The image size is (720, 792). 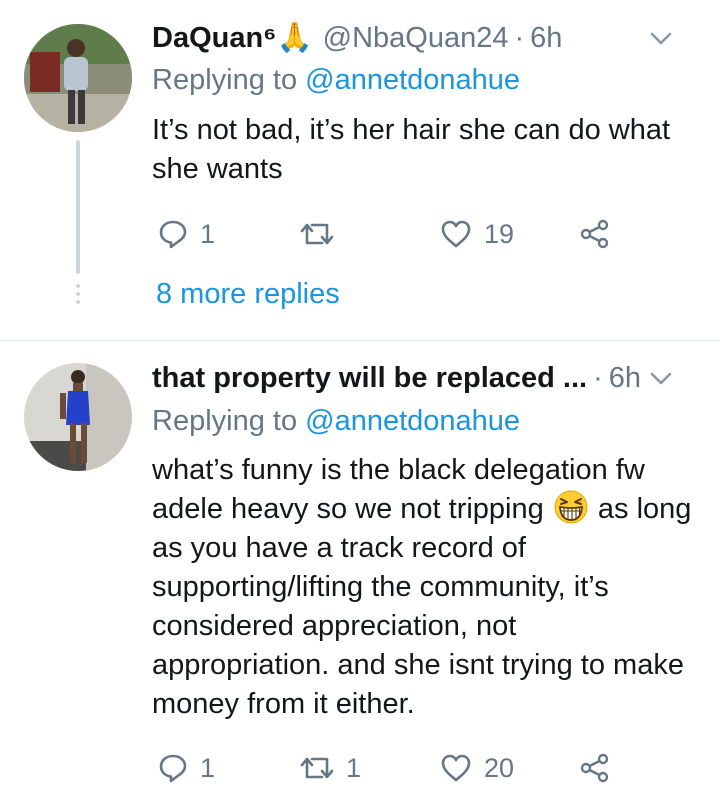 I want to click on retweet-button: 1, so click(x=330, y=768).